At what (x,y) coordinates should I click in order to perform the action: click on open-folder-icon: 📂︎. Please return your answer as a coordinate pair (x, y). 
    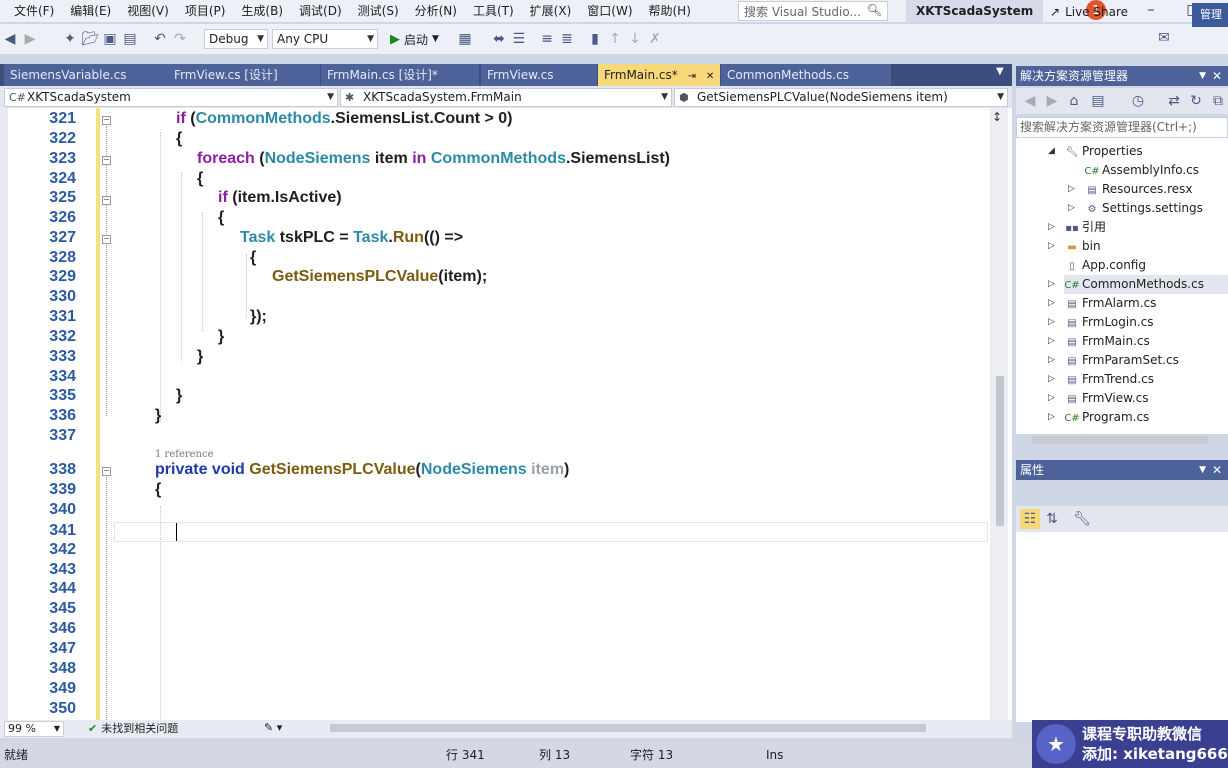
    Looking at the image, I should click on (90, 39).